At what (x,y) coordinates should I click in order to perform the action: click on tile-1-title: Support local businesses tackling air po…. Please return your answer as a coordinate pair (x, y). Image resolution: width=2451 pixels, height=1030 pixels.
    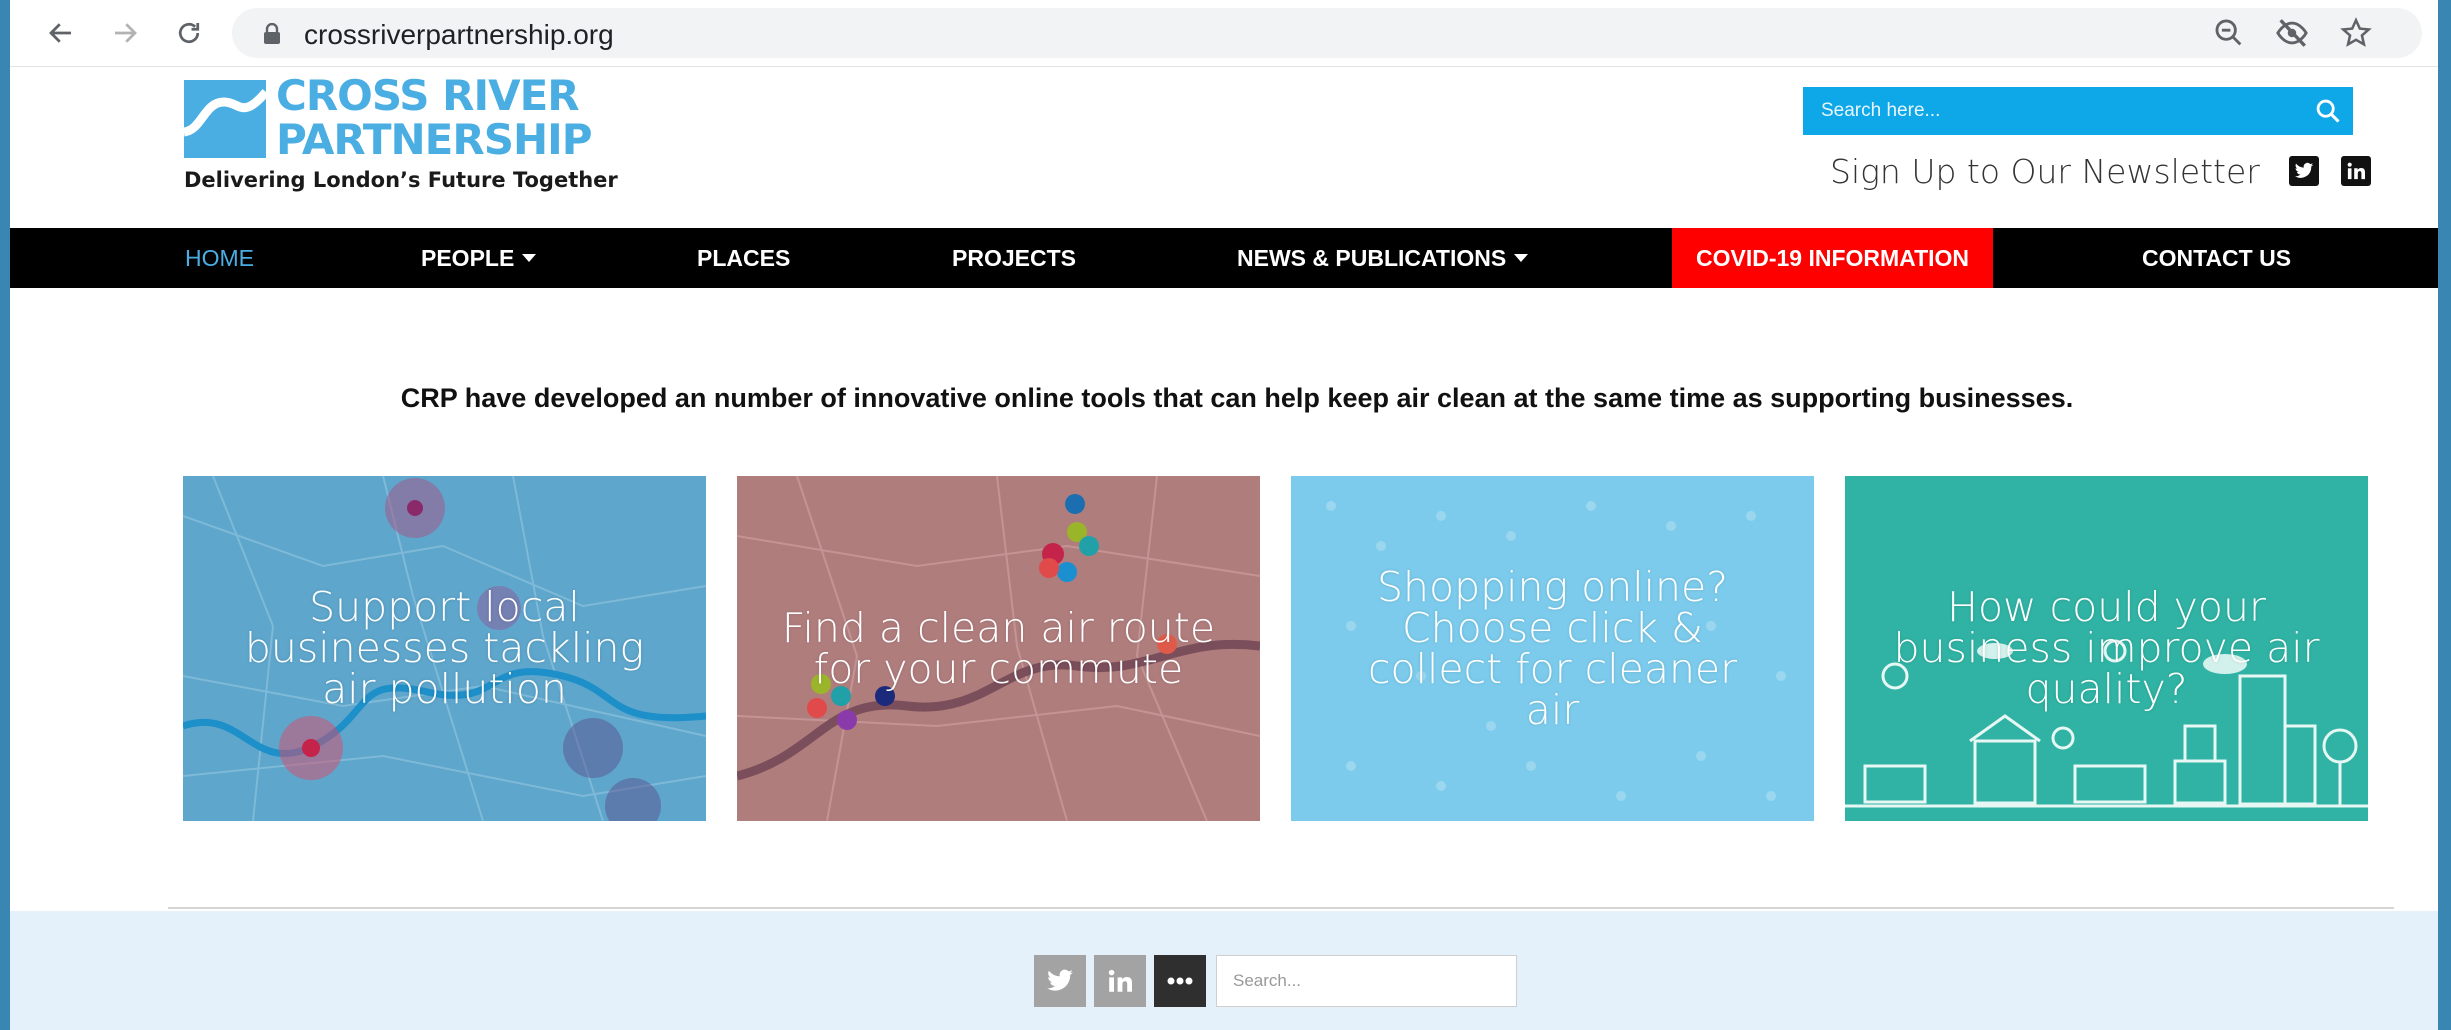
    Looking at the image, I should click on (444, 648).